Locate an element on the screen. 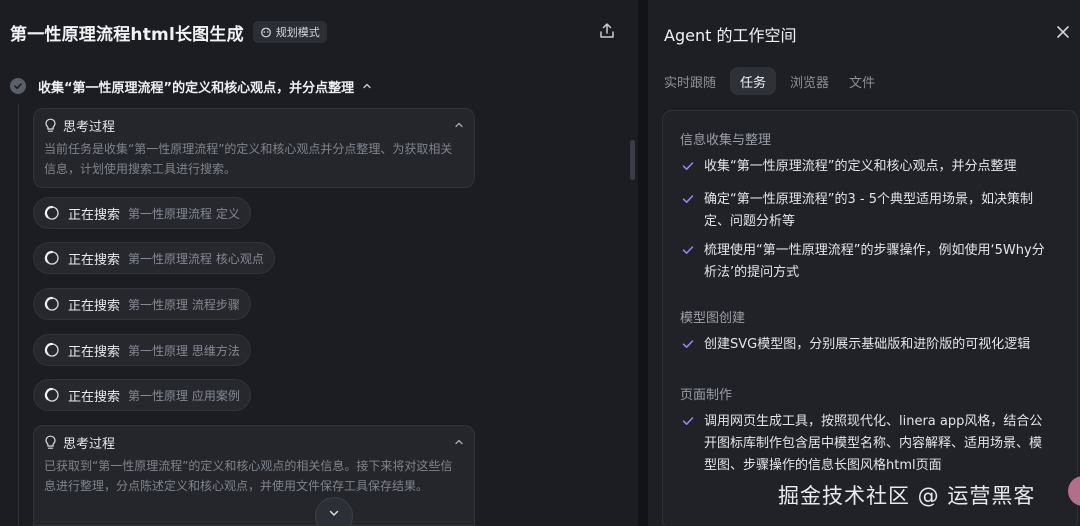 The width and height of the screenshot is (1080, 526). step-complete-icon is located at coordinates (18, 86).